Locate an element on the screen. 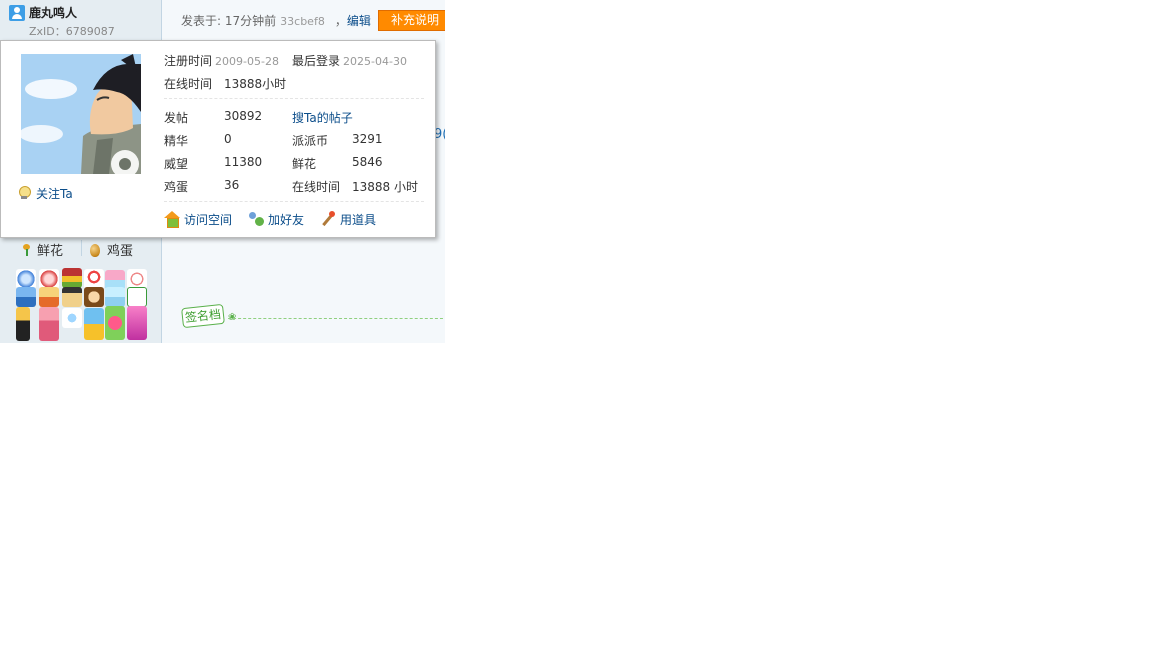  online-time-value-2: 13888 小时 is located at coordinates (385, 187).